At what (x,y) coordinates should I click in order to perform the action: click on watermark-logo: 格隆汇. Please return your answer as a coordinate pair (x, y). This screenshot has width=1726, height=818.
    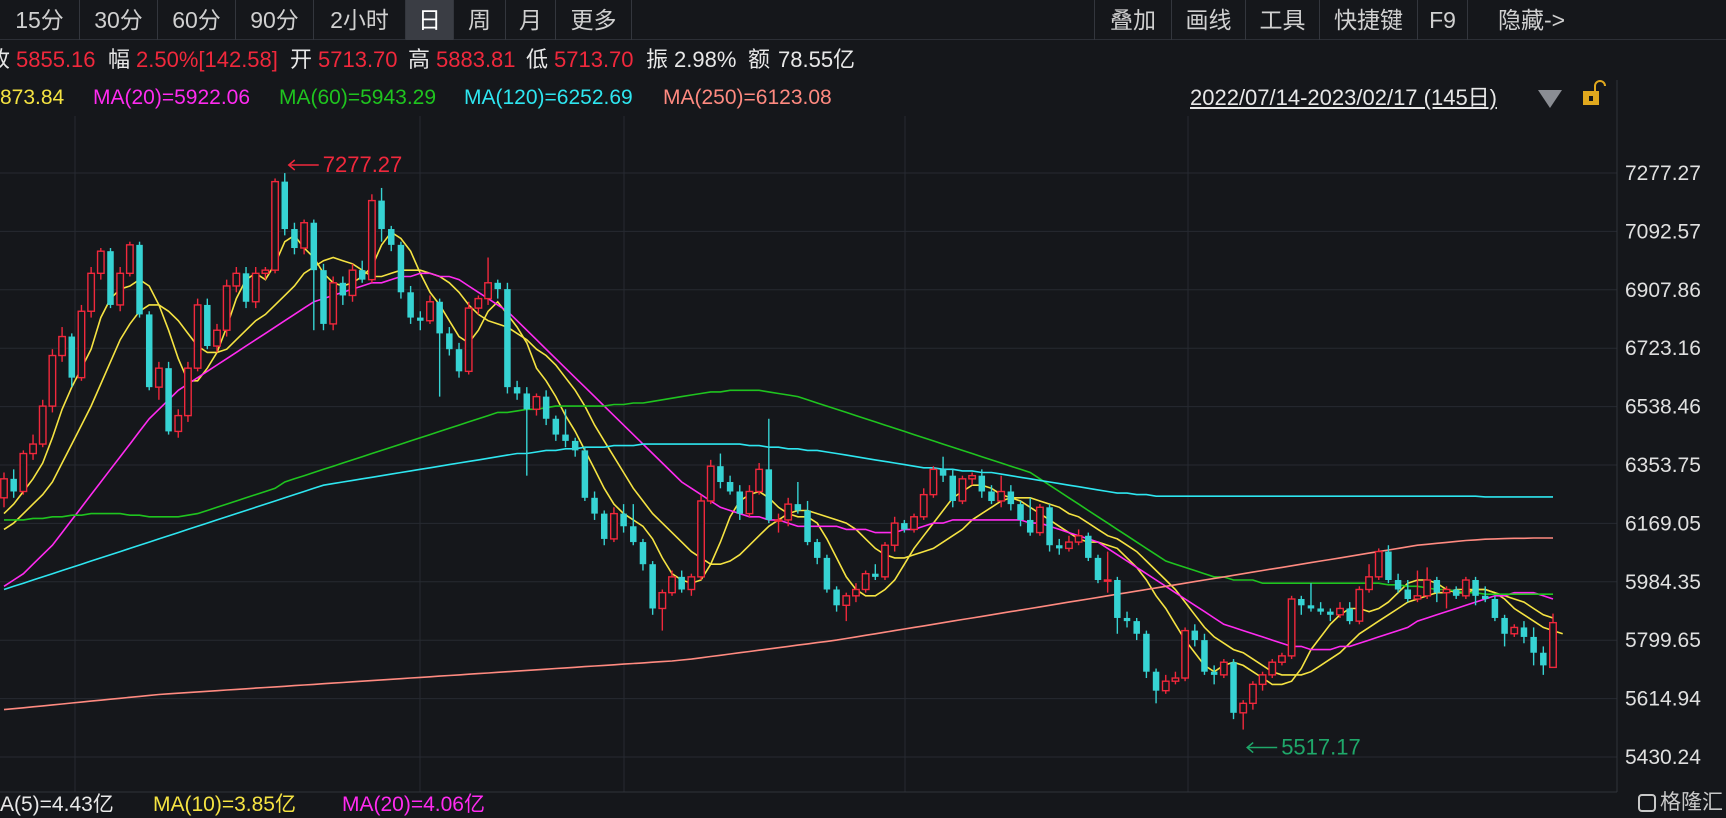
    Looking at the image, I should click on (1680, 801).